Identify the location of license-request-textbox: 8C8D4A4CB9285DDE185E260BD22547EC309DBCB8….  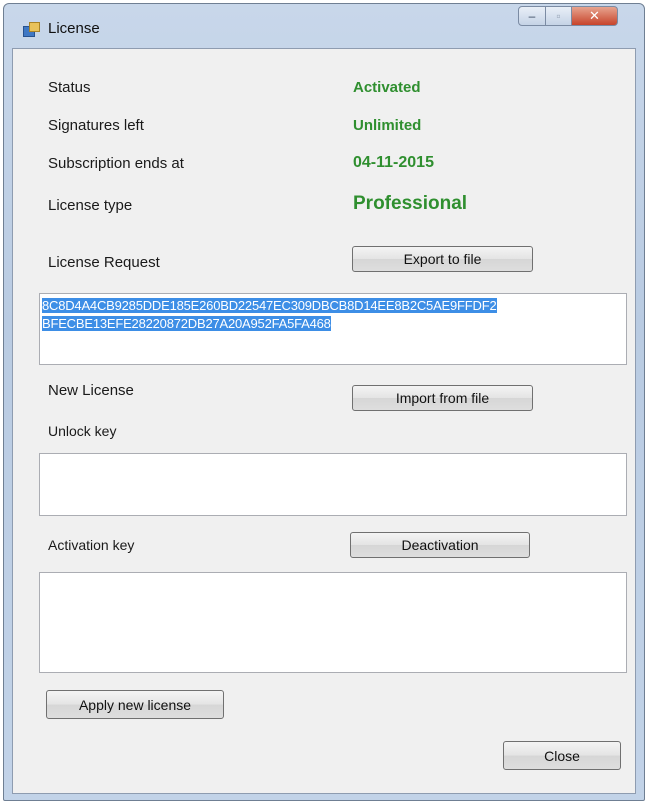
(333, 329).